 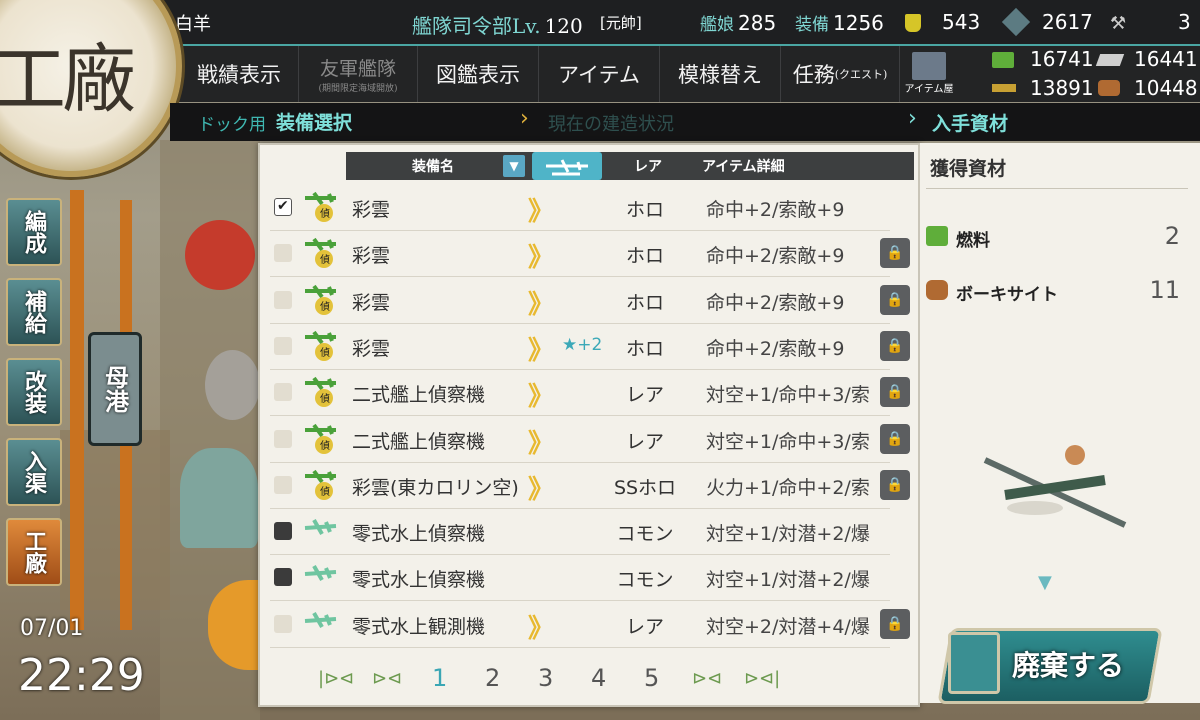 What do you see at coordinates (34, 232) in the screenshot?
I see `nav-organize-button: 編成` at bounding box center [34, 232].